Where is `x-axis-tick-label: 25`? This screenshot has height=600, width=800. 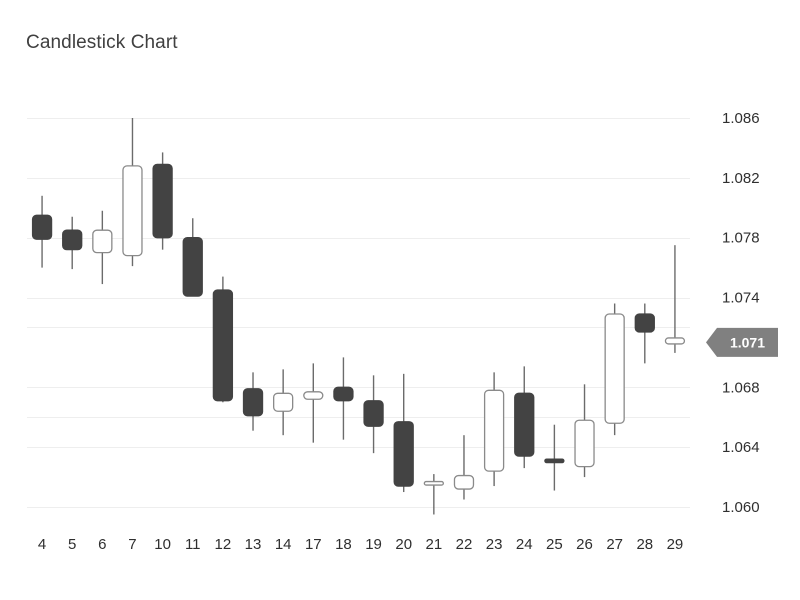 x-axis-tick-label: 25 is located at coordinates (554, 544).